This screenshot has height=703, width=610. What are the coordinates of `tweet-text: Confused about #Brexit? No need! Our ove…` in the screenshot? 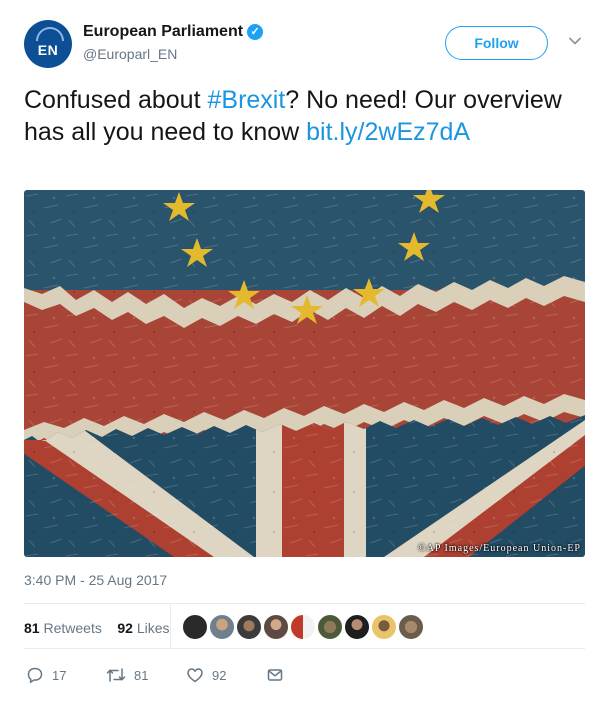 It's located at (304, 116).